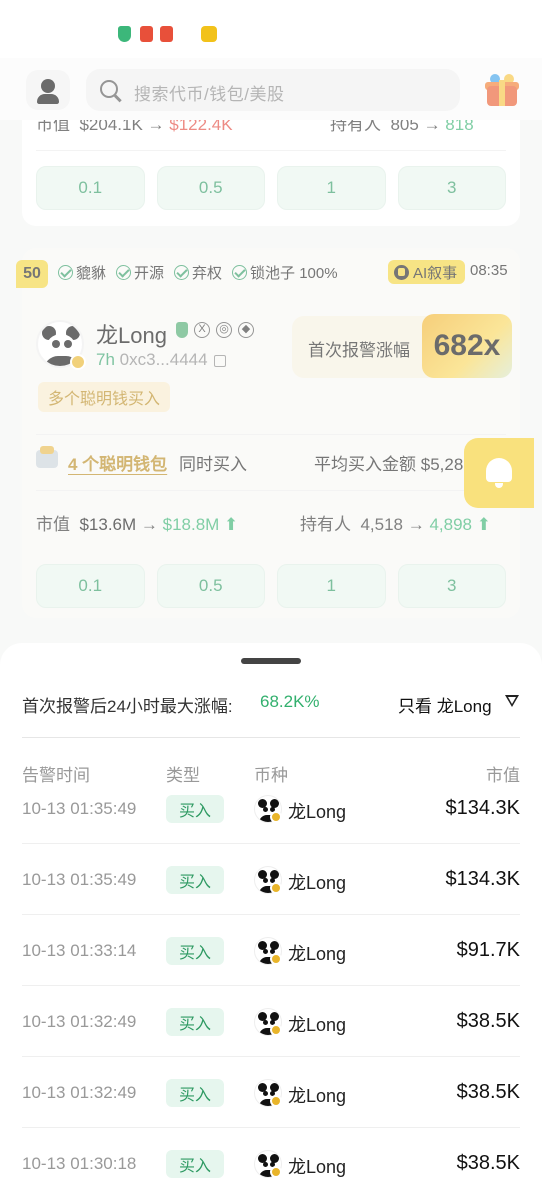 The height and width of the screenshot is (1200, 542). What do you see at coordinates (79, 950) in the screenshot?
I see `row-time: 10-13 01:33:14` at bounding box center [79, 950].